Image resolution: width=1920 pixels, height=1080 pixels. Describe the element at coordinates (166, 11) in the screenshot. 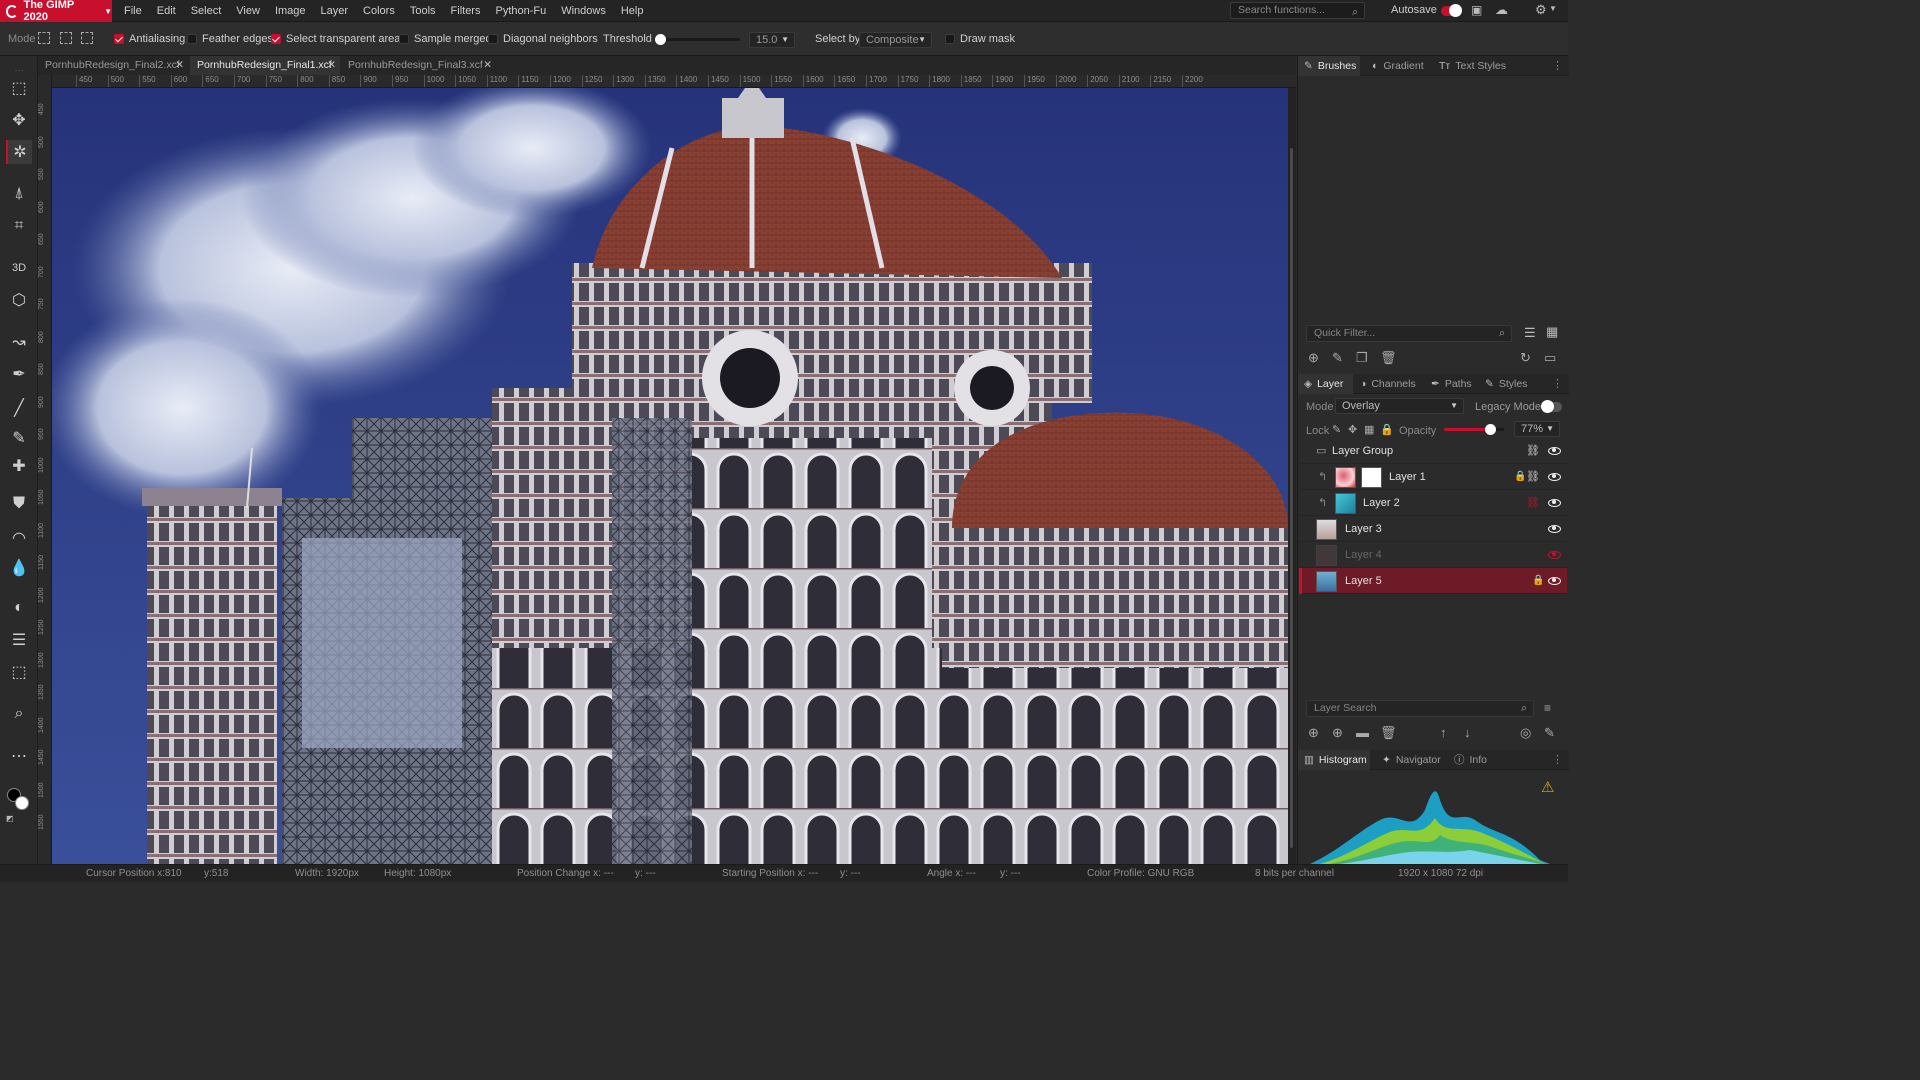

I see `menu-edit: Edit` at that location.